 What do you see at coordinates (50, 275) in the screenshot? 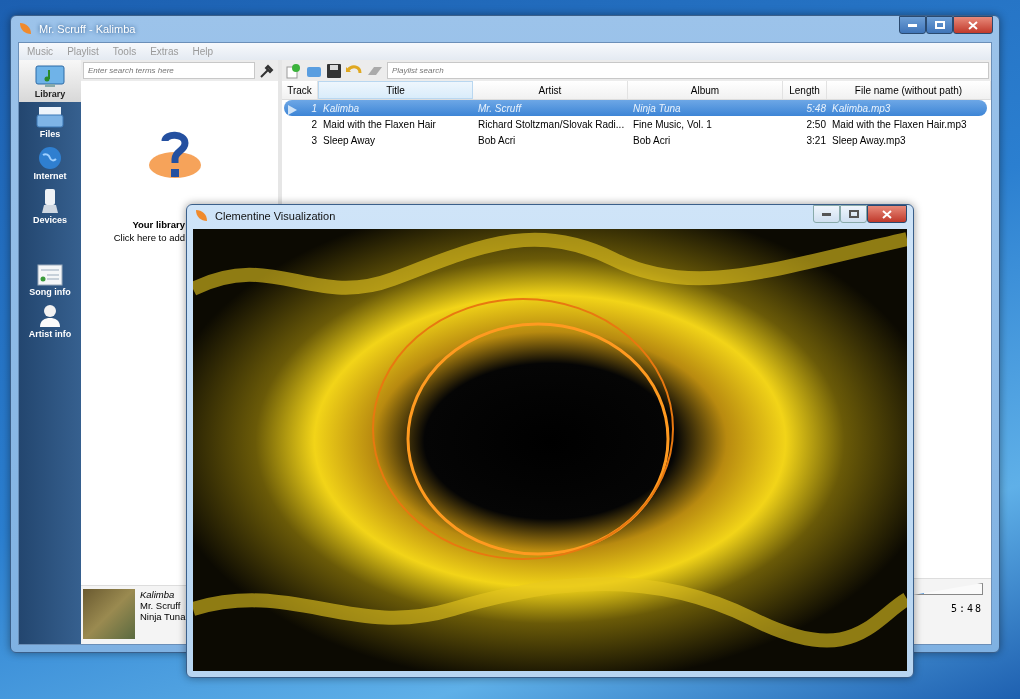
I see `document-note-icon` at bounding box center [50, 275].